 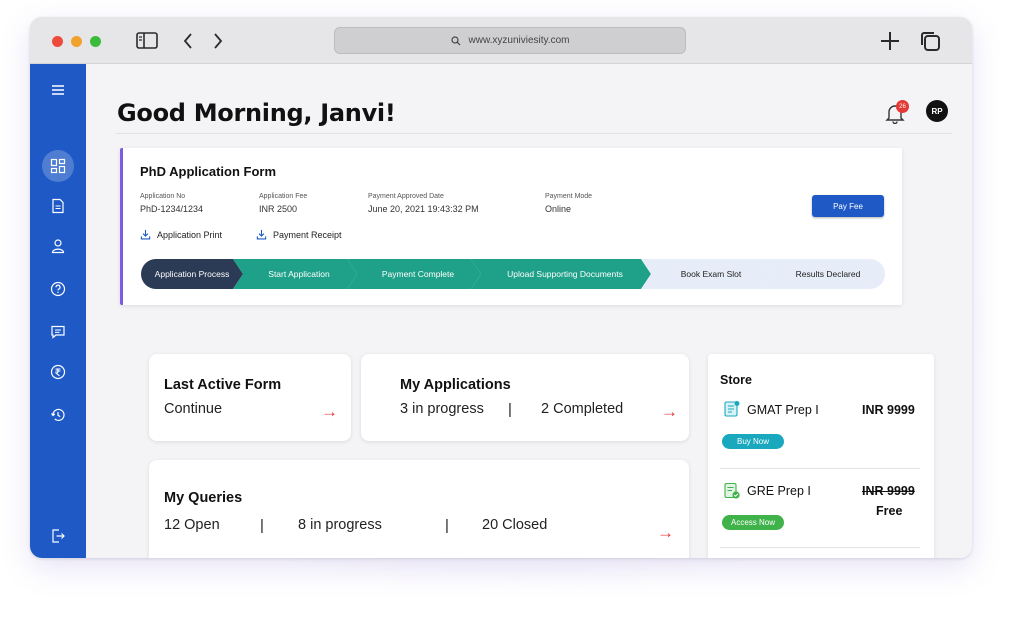 I want to click on step-book-exam-slot: Book Exam Slot, so click(x=707, y=274).